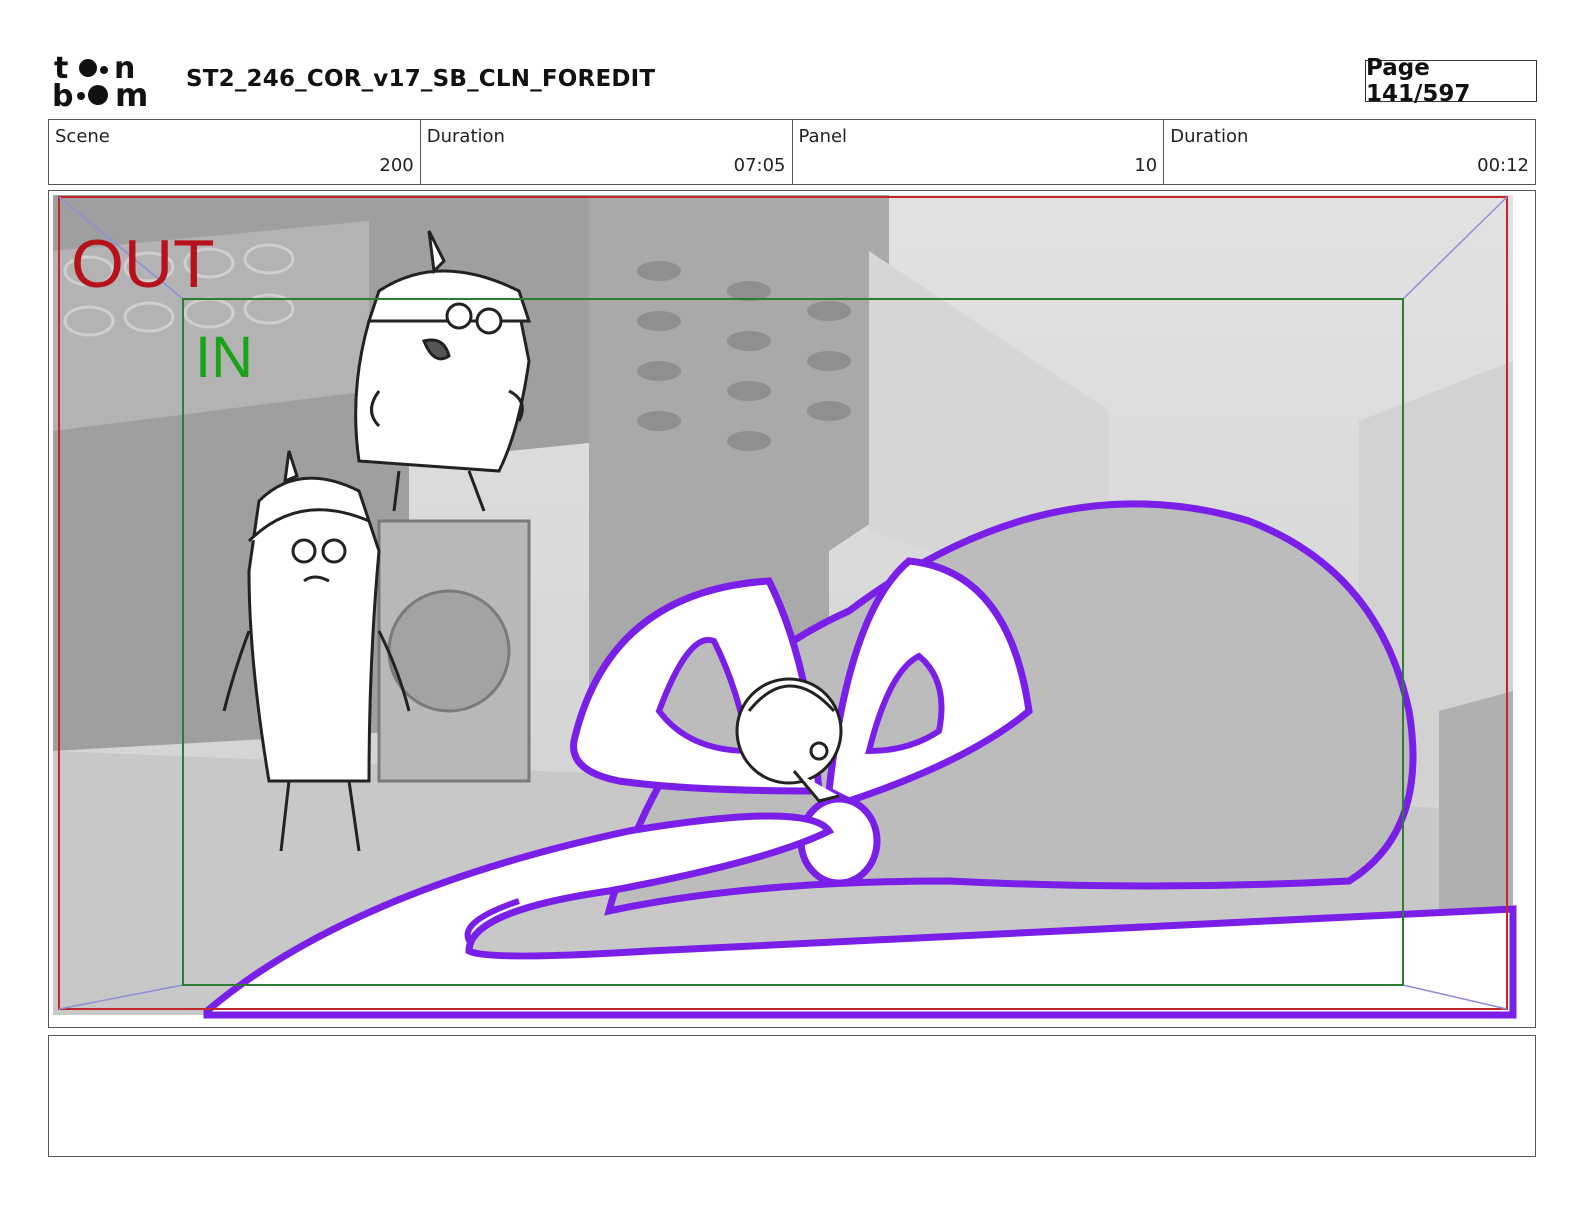 The image size is (1584, 1224). I want to click on toon-boom-logo: t n b m, so click(108, 82).